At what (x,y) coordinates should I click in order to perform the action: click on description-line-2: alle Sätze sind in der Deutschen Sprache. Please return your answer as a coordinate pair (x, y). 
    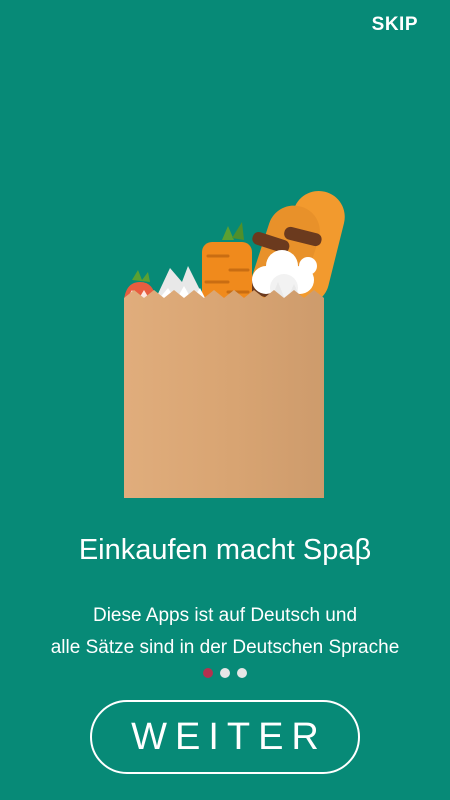
    Looking at the image, I should click on (225, 647).